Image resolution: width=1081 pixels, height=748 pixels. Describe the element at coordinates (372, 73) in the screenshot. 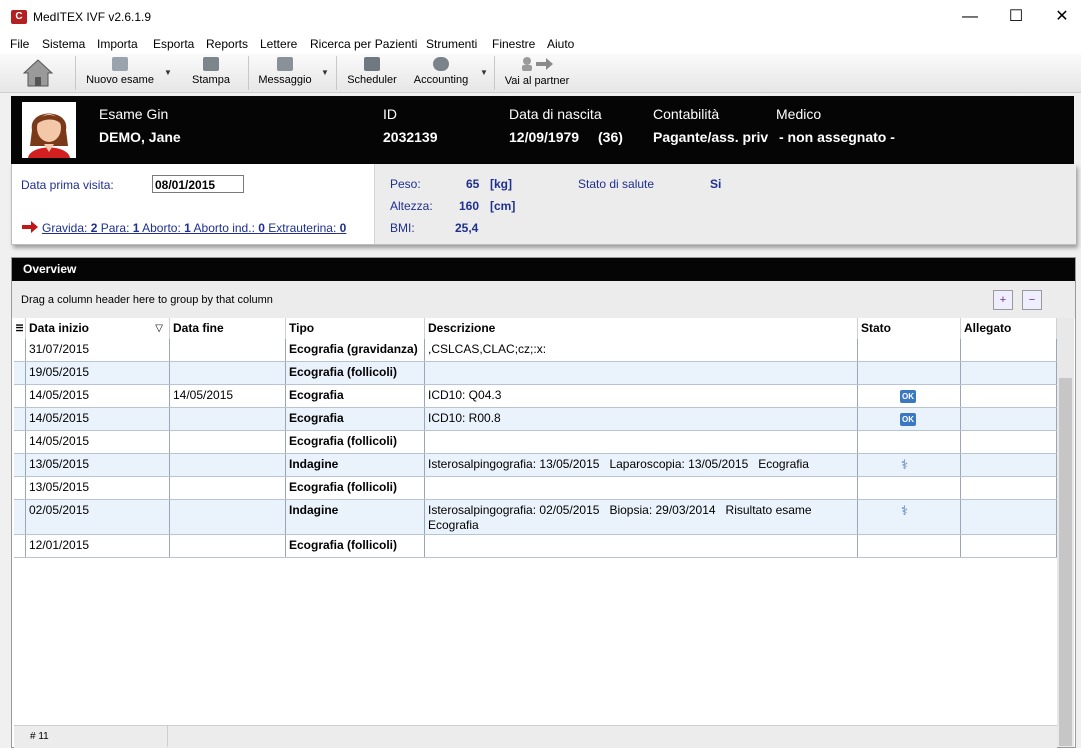

I see `scheduler-button: Scheduler` at that location.